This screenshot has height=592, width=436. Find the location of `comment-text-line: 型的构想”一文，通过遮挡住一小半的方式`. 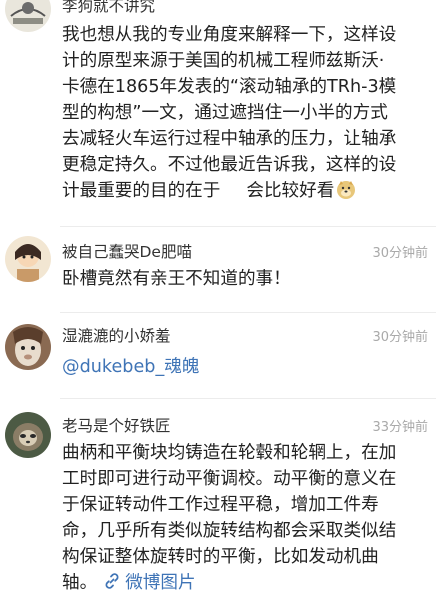

comment-text-line: 型的构想”一文，通过遮挡住一小半的方式 is located at coordinates (225, 113).